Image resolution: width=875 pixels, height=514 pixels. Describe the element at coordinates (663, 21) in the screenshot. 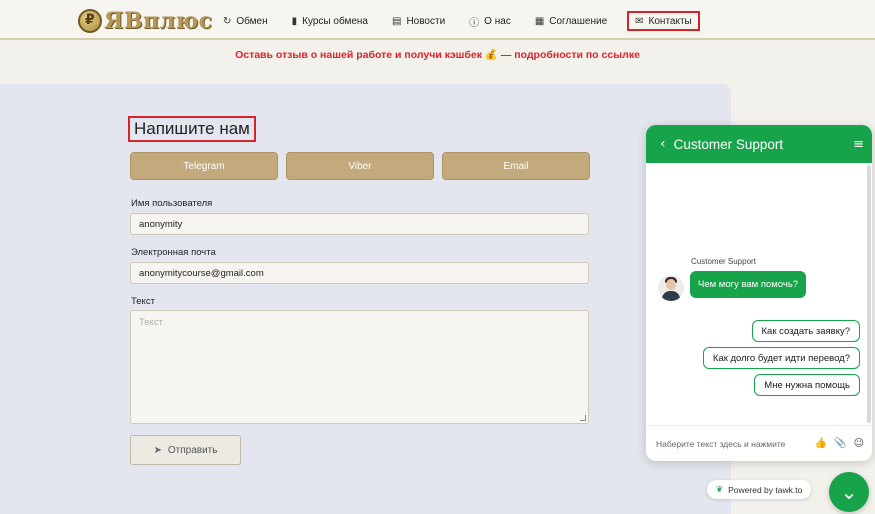

I see `nav-item-contacts: ✉ Контакты` at that location.